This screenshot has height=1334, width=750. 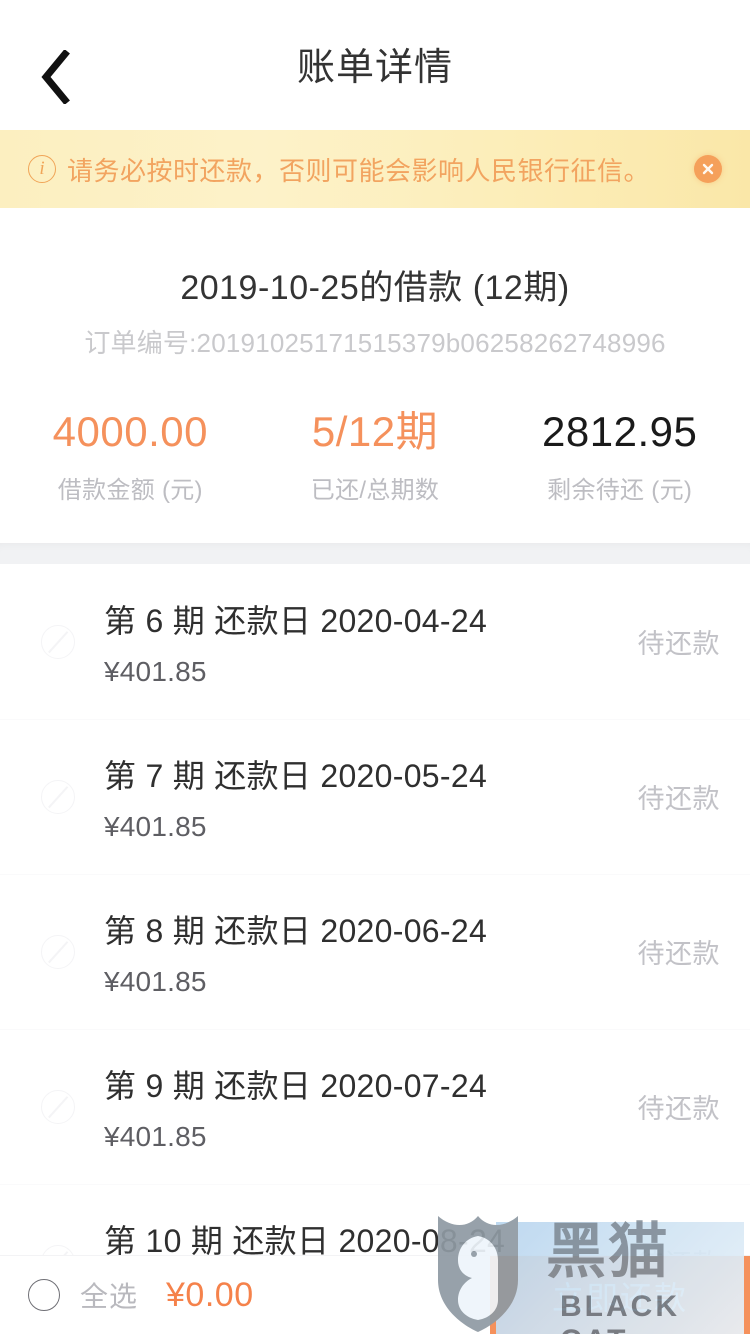 I want to click on app-header: 账单详情, so click(x=375, y=65).